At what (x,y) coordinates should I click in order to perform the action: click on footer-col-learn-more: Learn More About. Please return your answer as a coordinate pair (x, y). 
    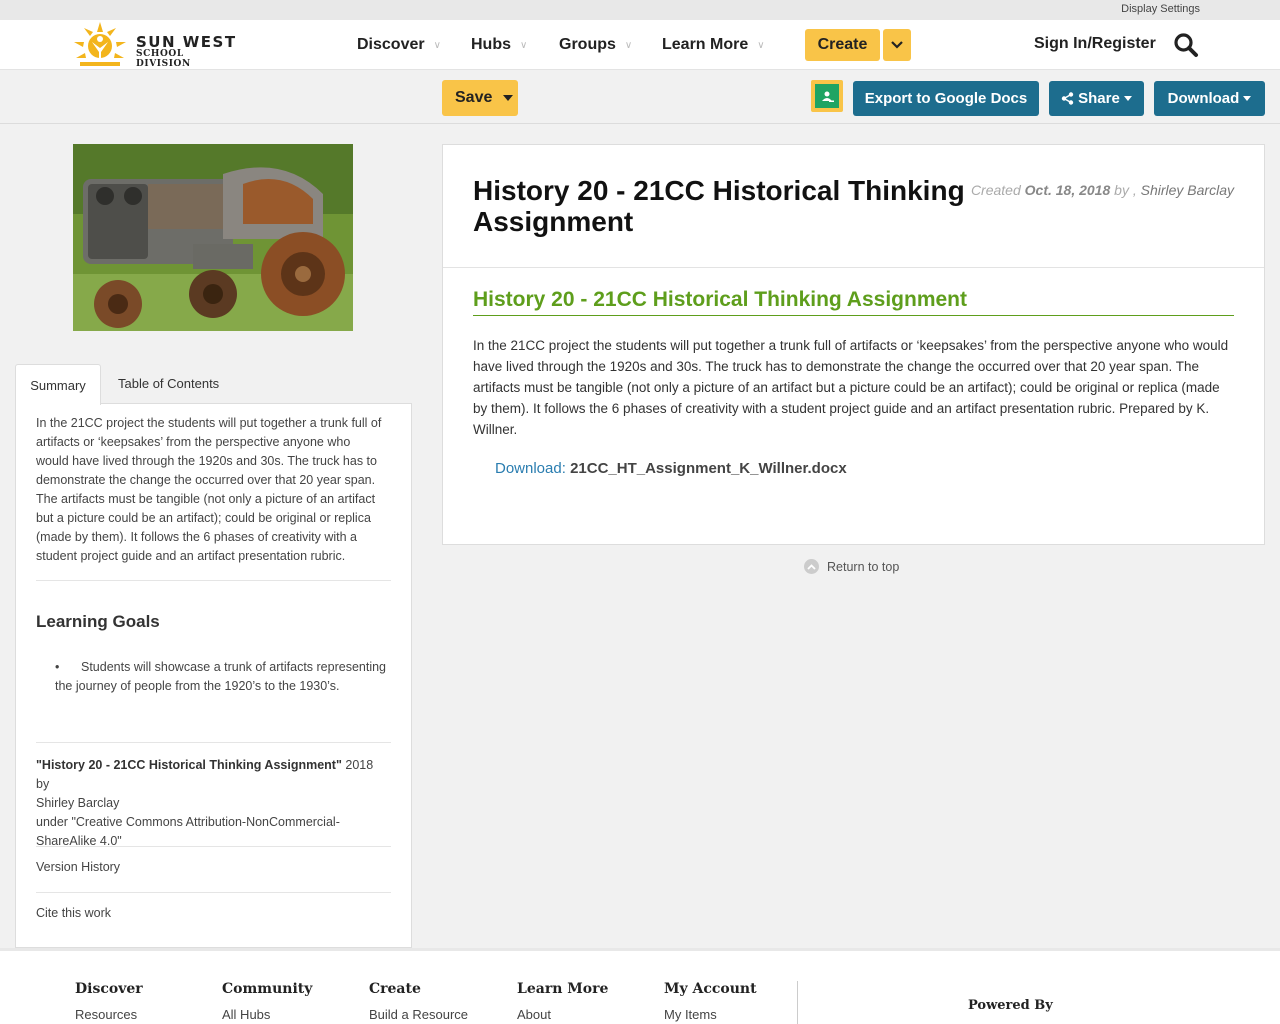
    Looking at the image, I should click on (562, 1001).